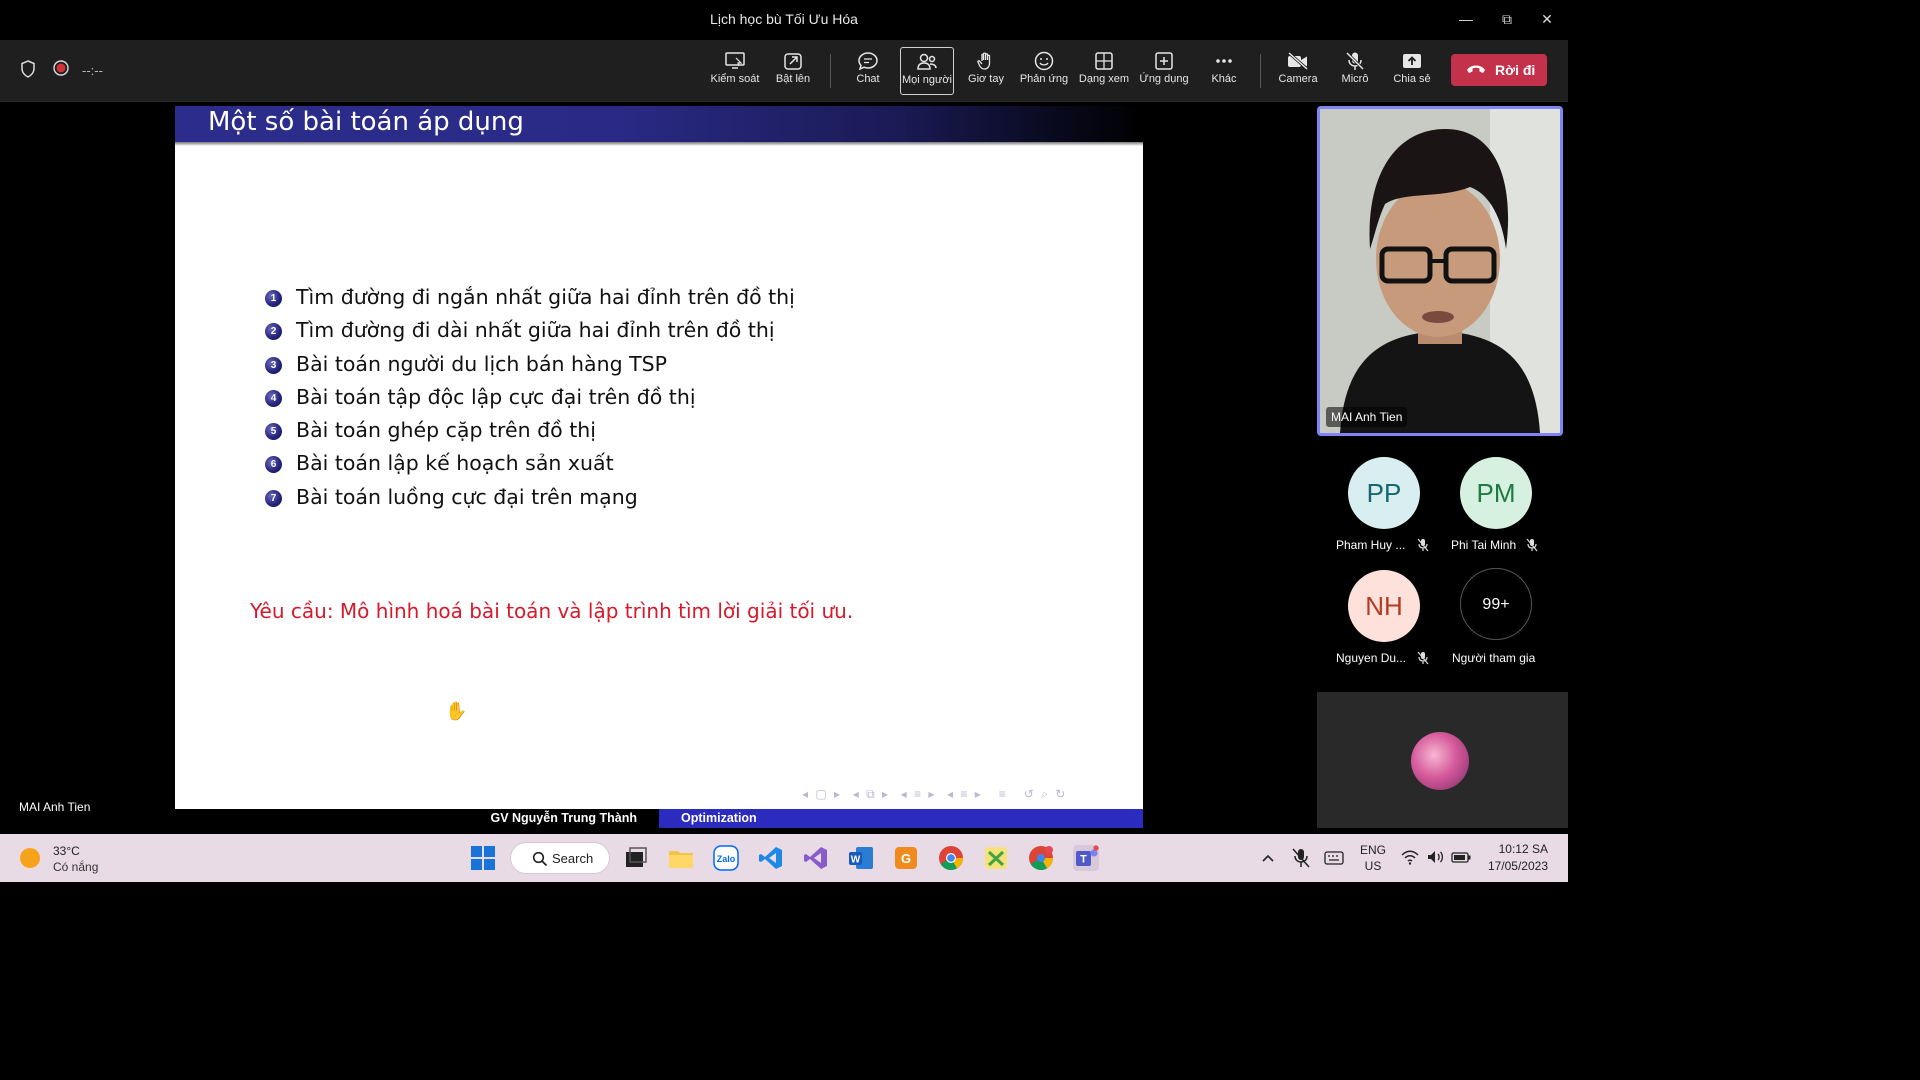  What do you see at coordinates (1336, 861) in the screenshot?
I see `keyboard-icon` at bounding box center [1336, 861].